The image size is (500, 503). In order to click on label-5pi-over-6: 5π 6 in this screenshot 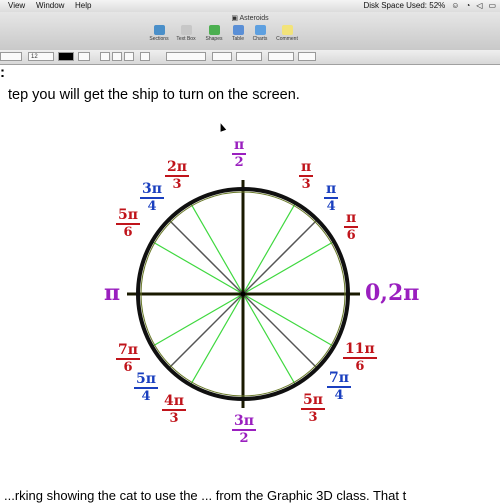, I will do `click(128, 223)`.